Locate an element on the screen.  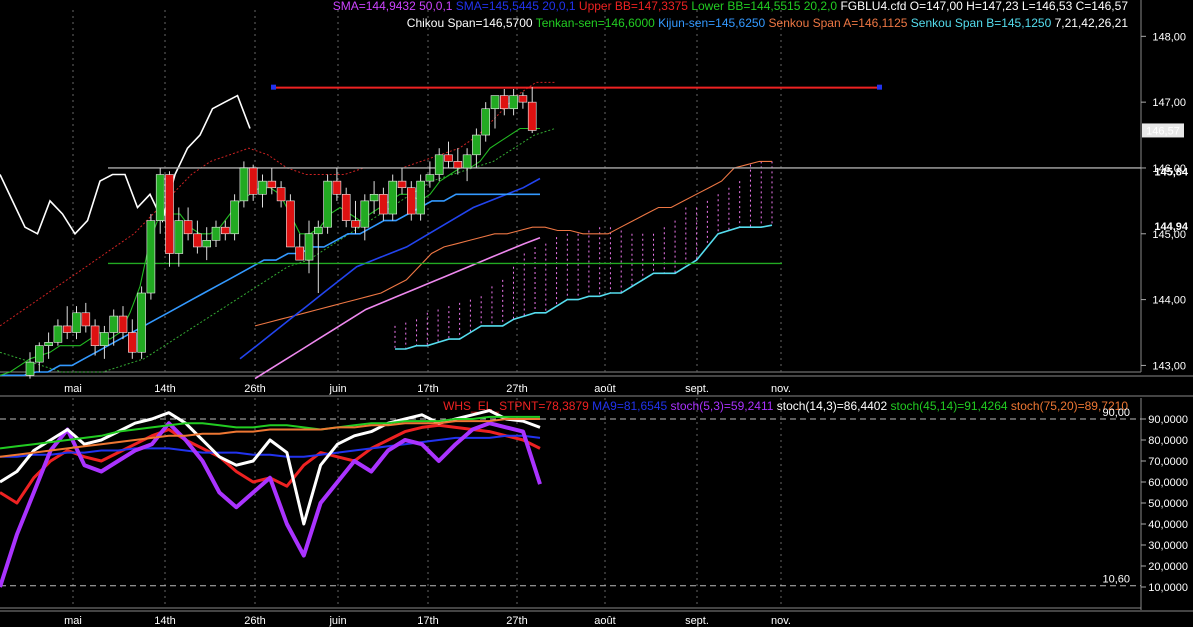
senkou-span-a-line is located at coordinates (513, 243).